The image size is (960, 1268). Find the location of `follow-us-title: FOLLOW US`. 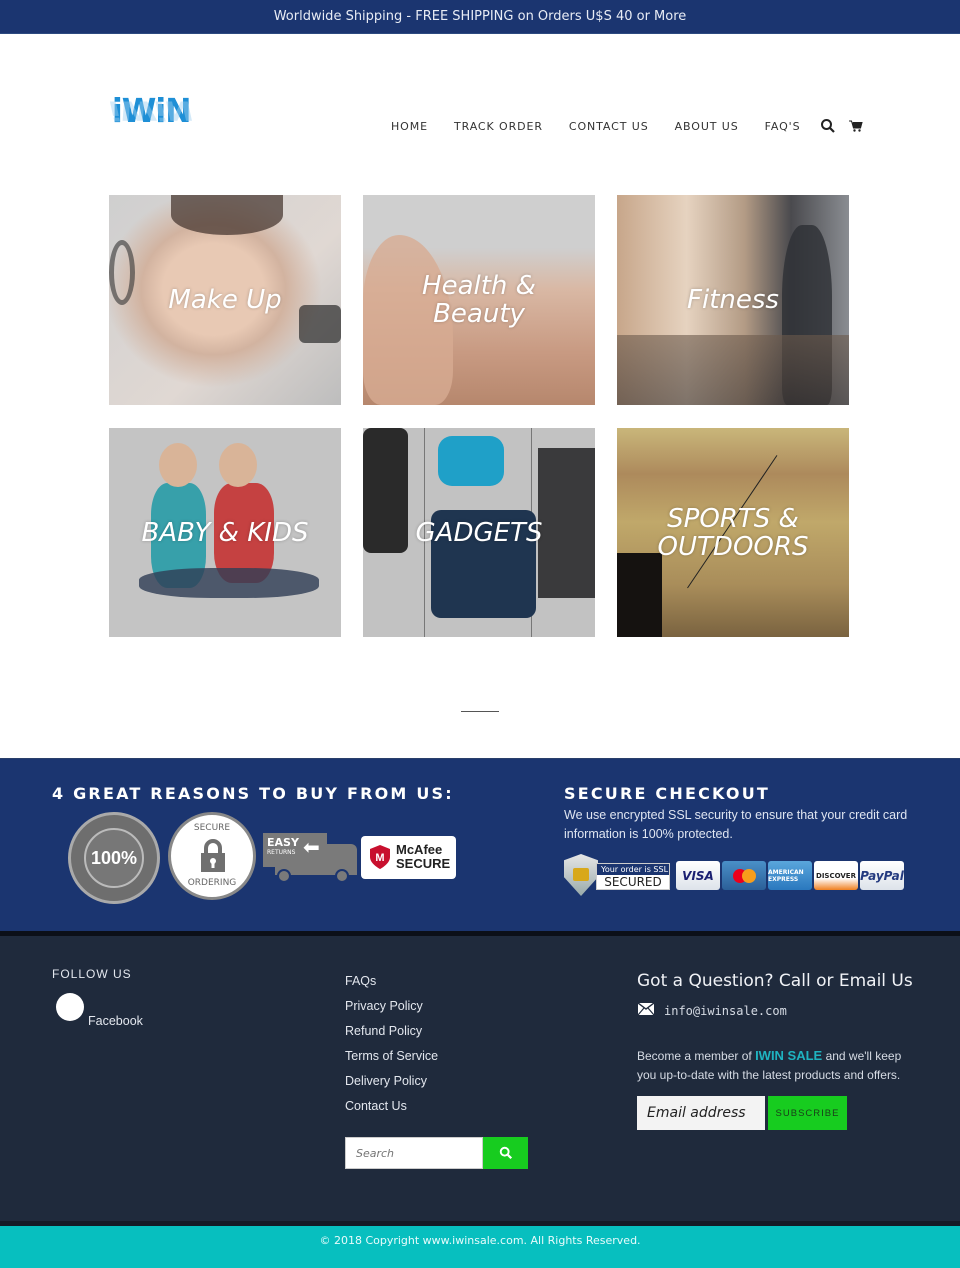

follow-us-title: FOLLOW US is located at coordinates (92, 974).